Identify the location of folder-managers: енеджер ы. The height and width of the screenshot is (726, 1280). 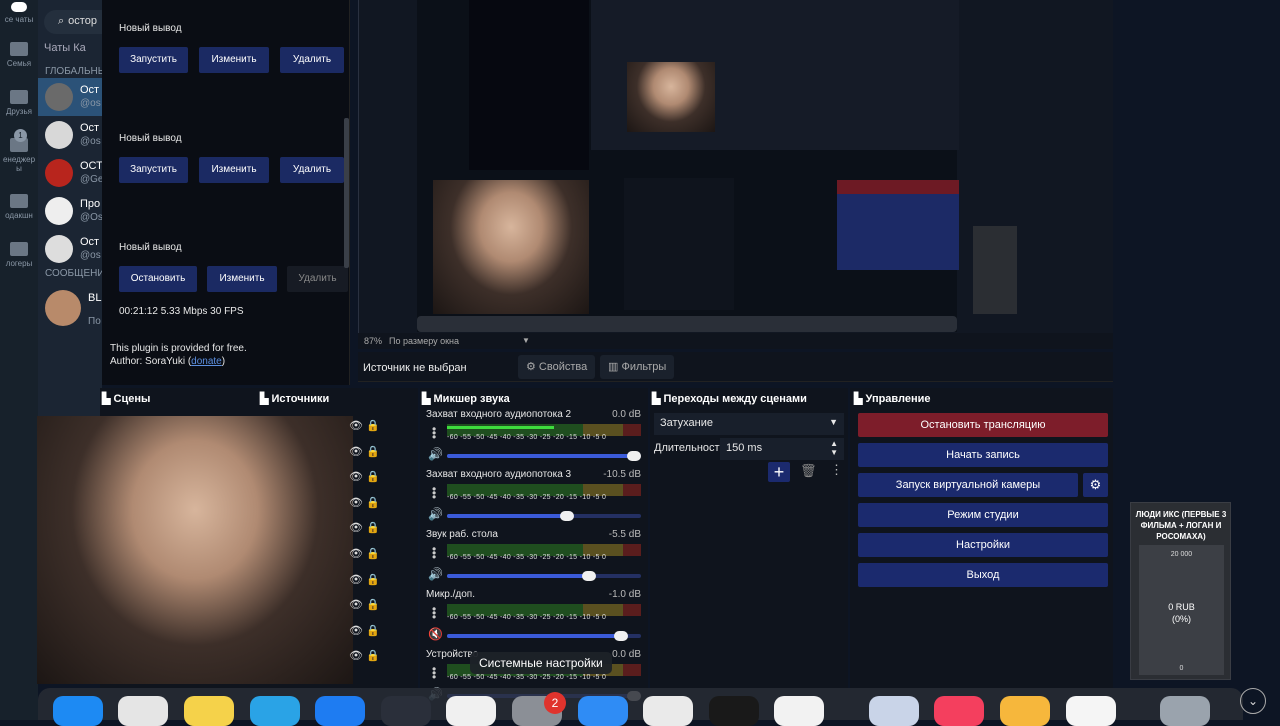
(19, 155).